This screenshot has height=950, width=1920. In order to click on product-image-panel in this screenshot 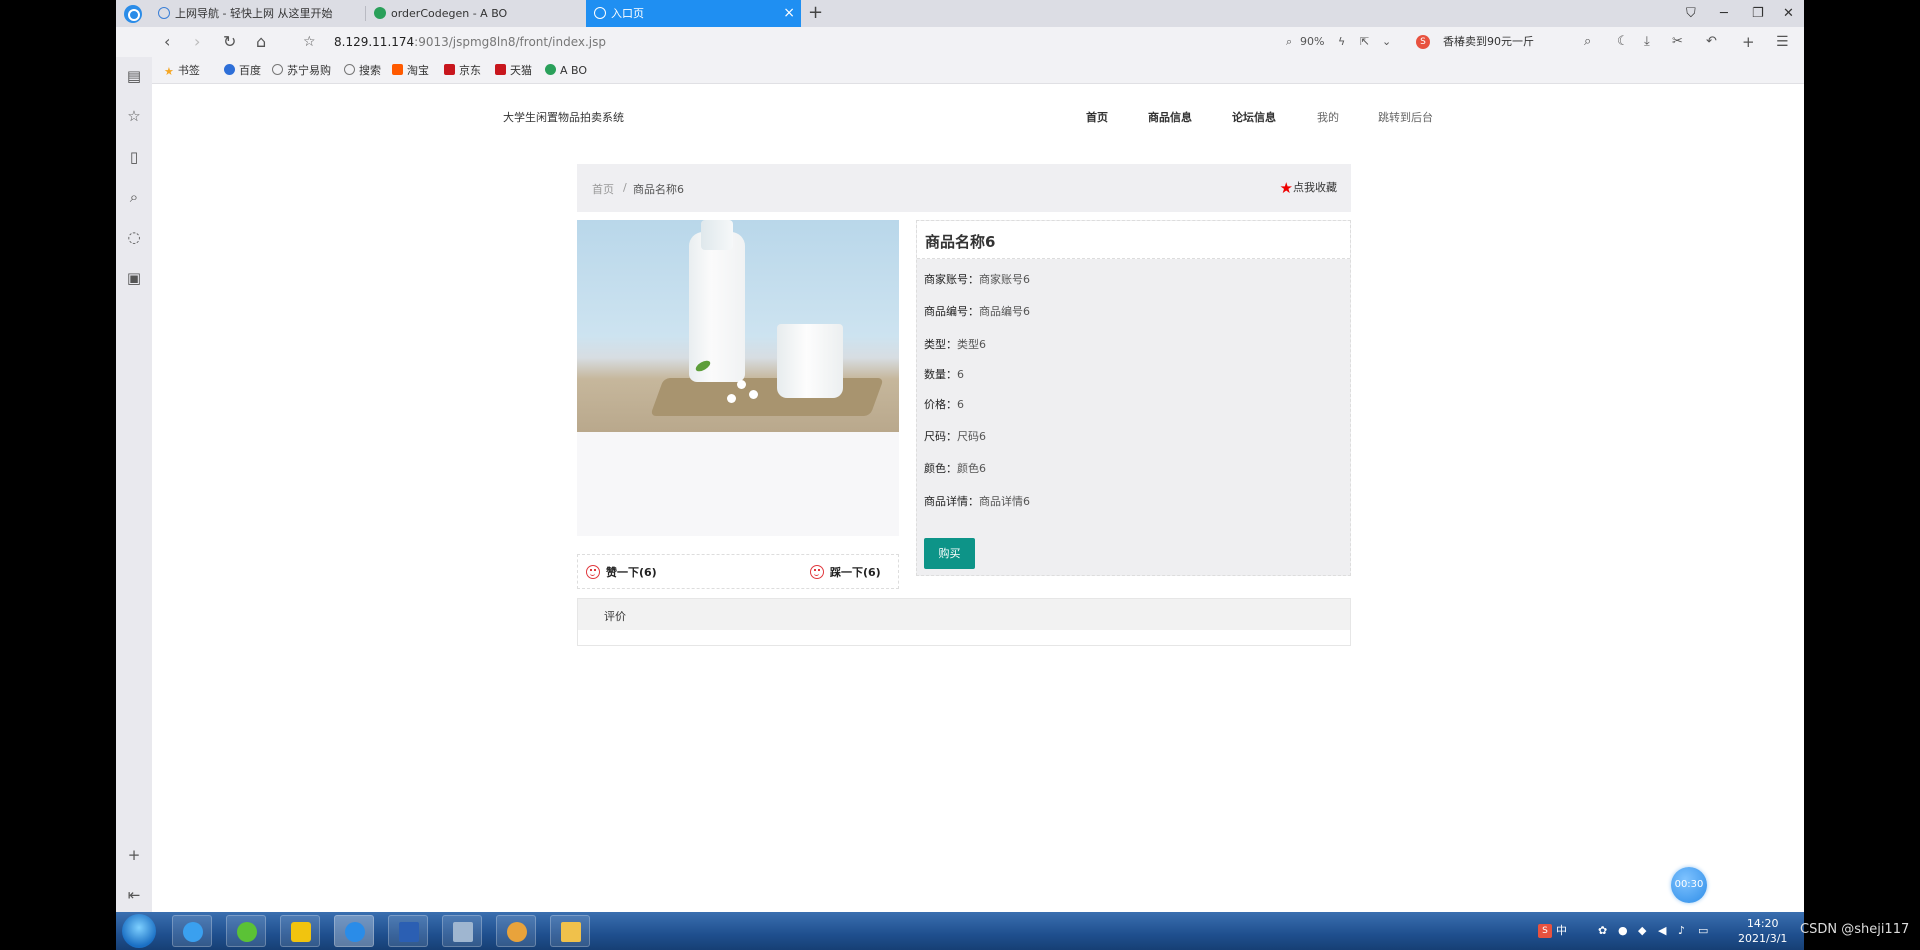, I will do `click(738, 378)`.